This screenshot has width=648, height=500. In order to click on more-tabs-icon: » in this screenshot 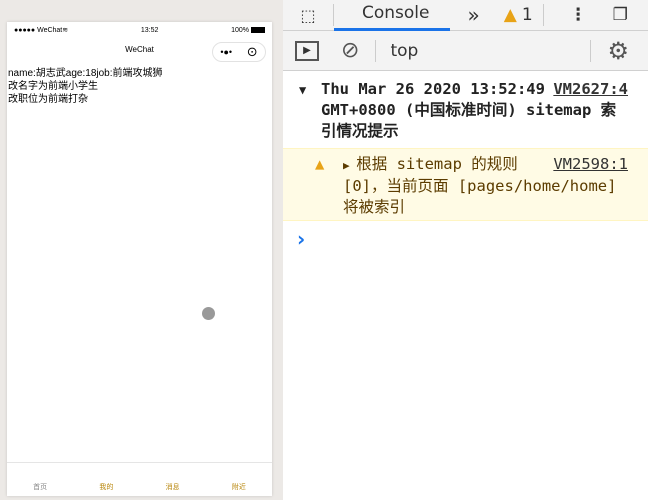, I will do `click(474, 15)`.